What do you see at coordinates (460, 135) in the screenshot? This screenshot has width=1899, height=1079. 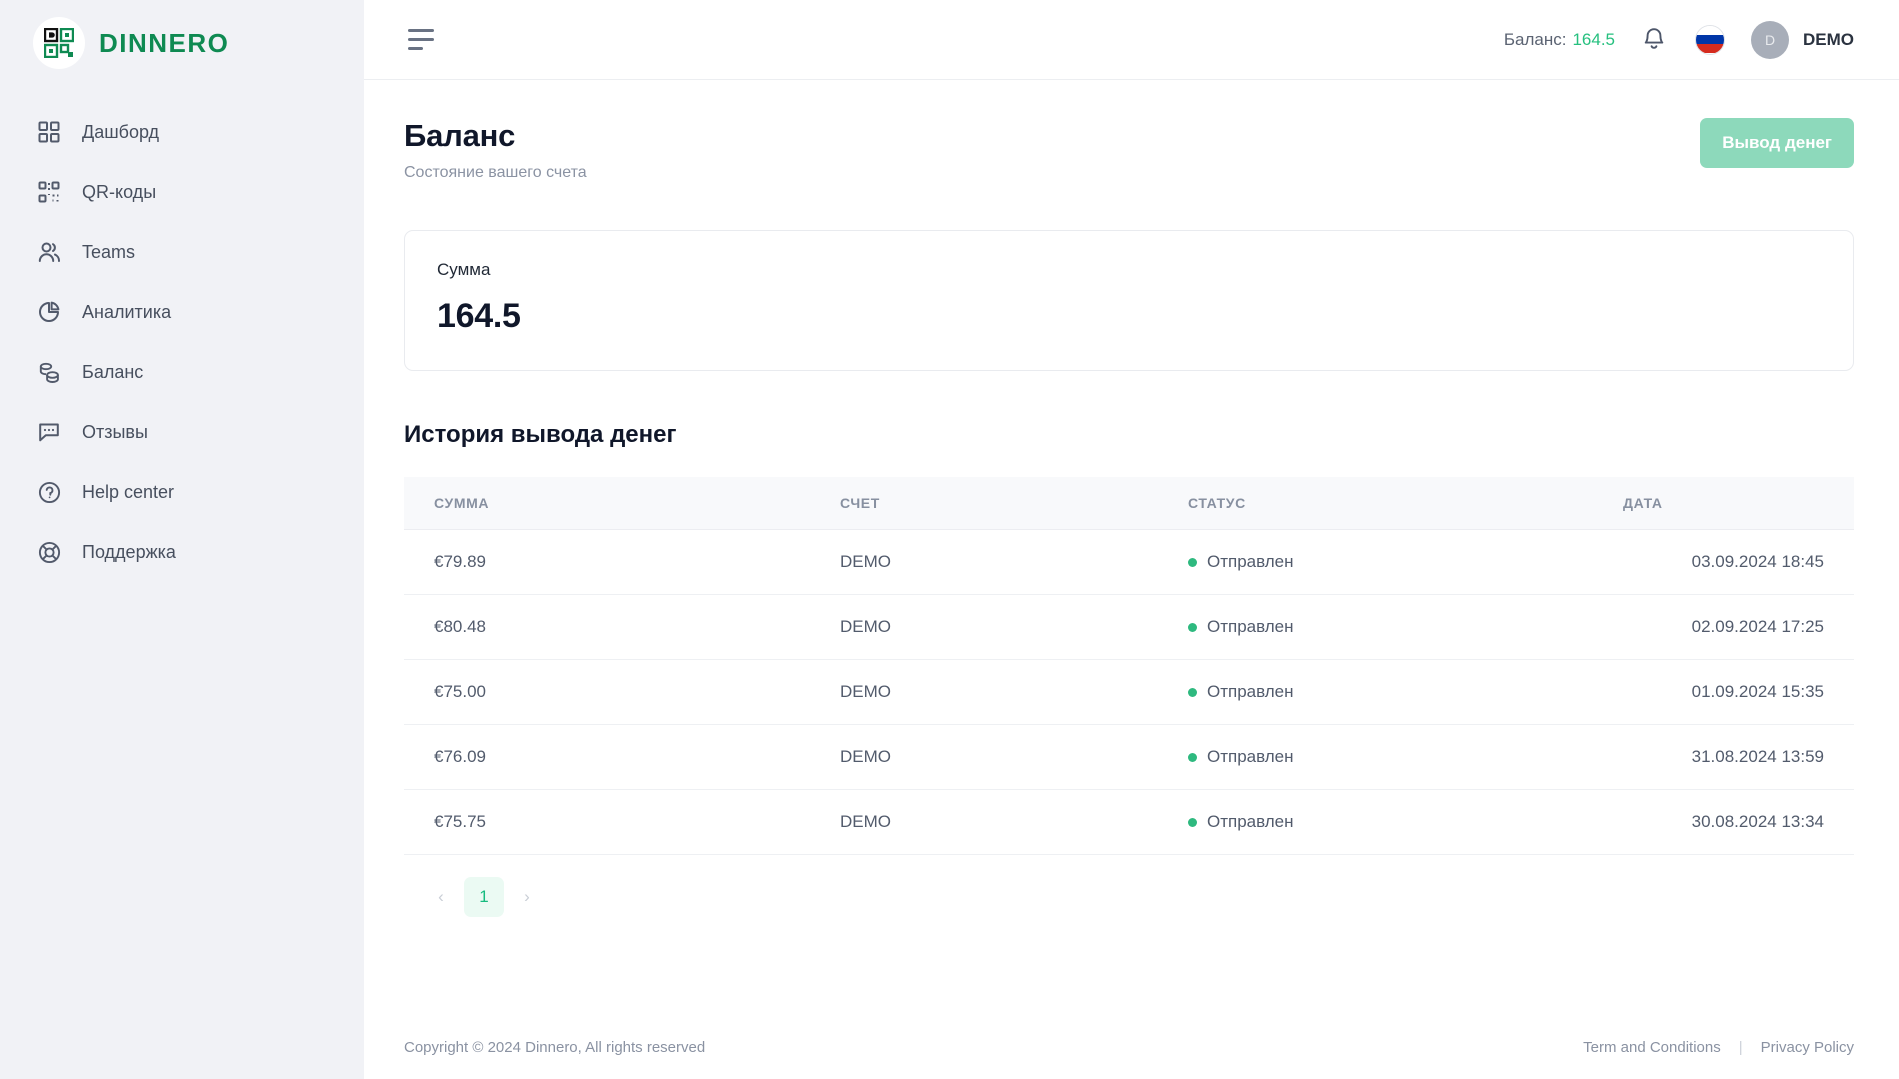 I see `page-title: Баланс` at bounding box center [460, 135].